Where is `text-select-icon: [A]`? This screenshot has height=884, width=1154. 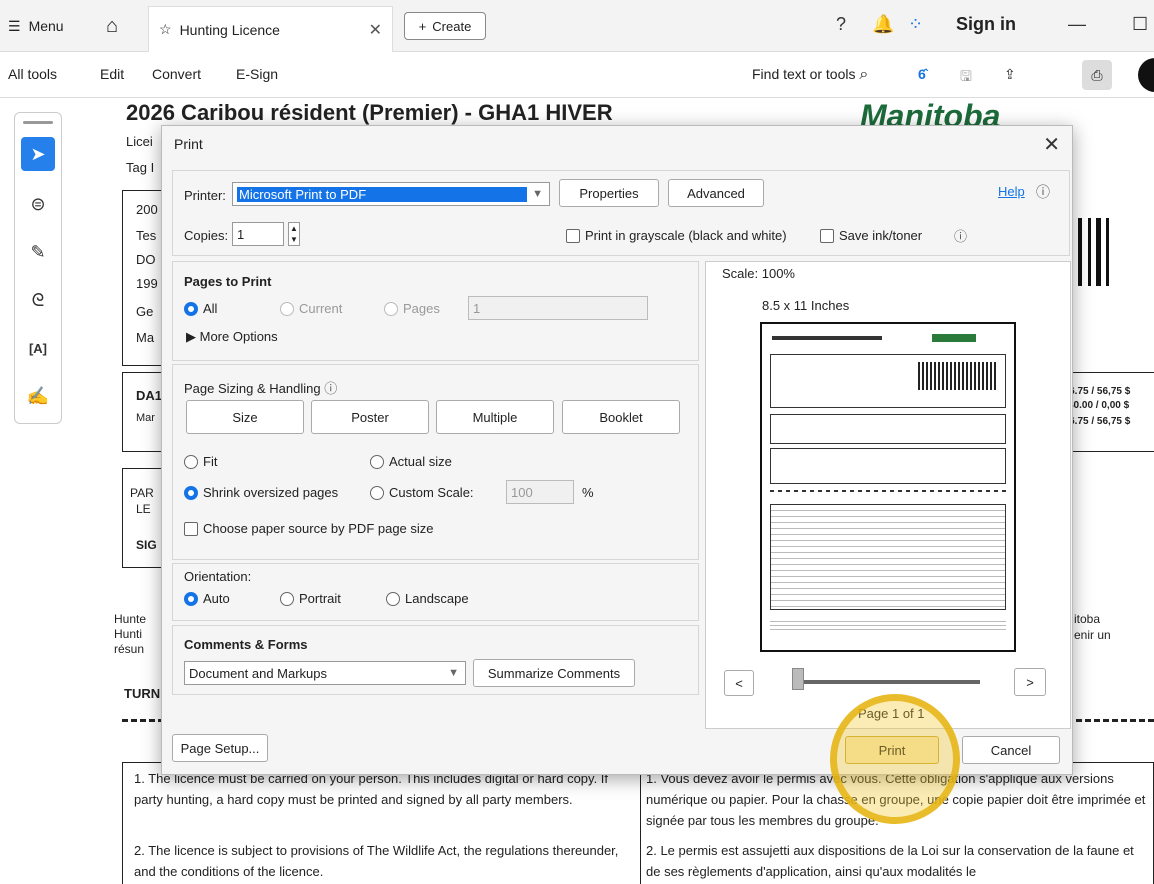 text-select-icon: [A] is located at coordinates (38, 348).